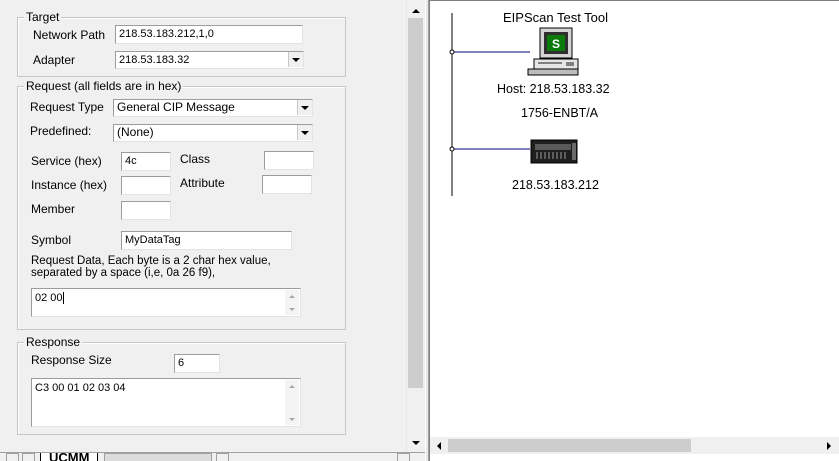 The width and height of the screenshot is (839, 461). I want to click on tab-scroll-left-icon, so click(12, 457).